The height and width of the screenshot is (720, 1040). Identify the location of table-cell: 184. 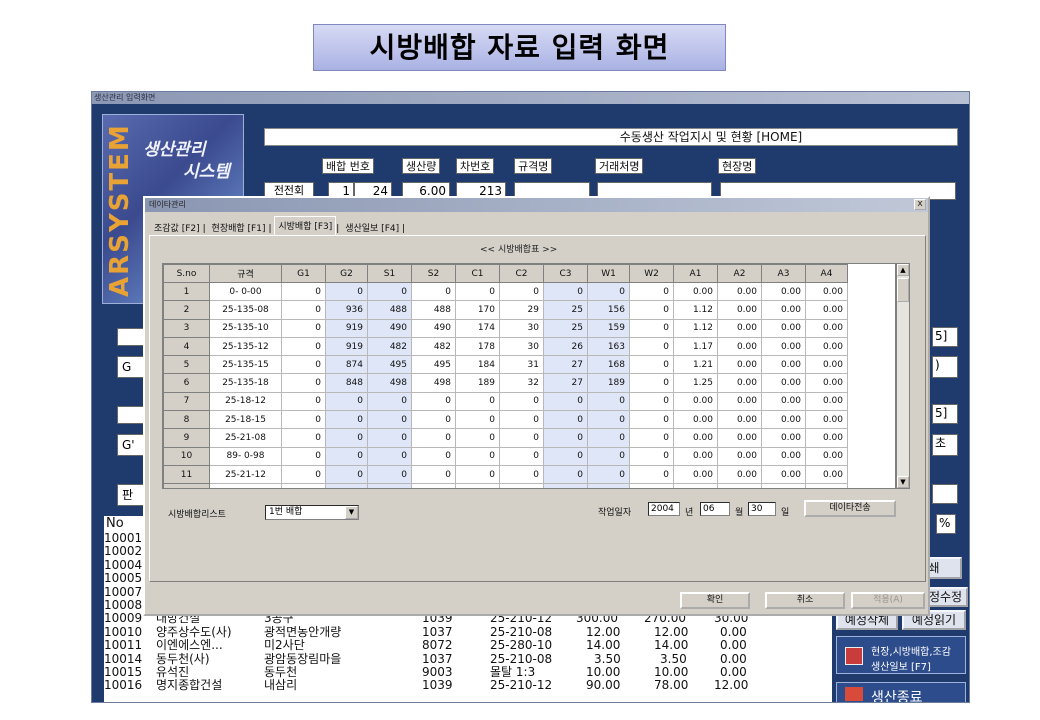
(477, 485).